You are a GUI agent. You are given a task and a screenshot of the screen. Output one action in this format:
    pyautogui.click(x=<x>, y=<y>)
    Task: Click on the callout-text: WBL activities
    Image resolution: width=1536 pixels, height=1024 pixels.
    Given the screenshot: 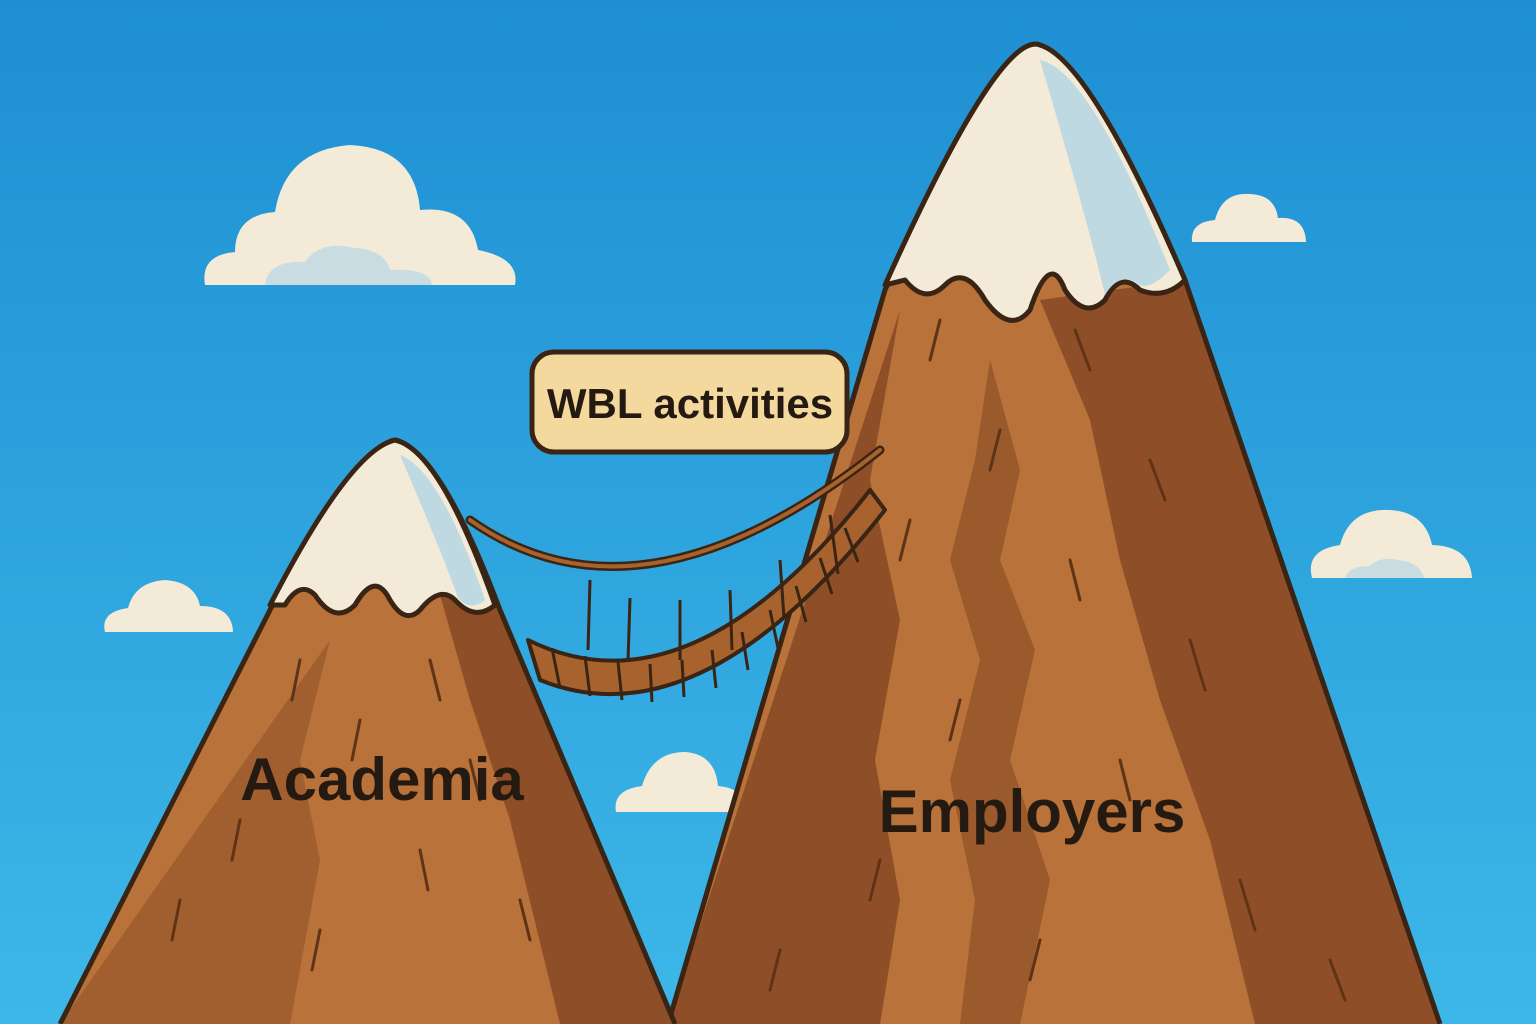 What is the action you would take?
    pyautogui.click(x=690, y=403)
    